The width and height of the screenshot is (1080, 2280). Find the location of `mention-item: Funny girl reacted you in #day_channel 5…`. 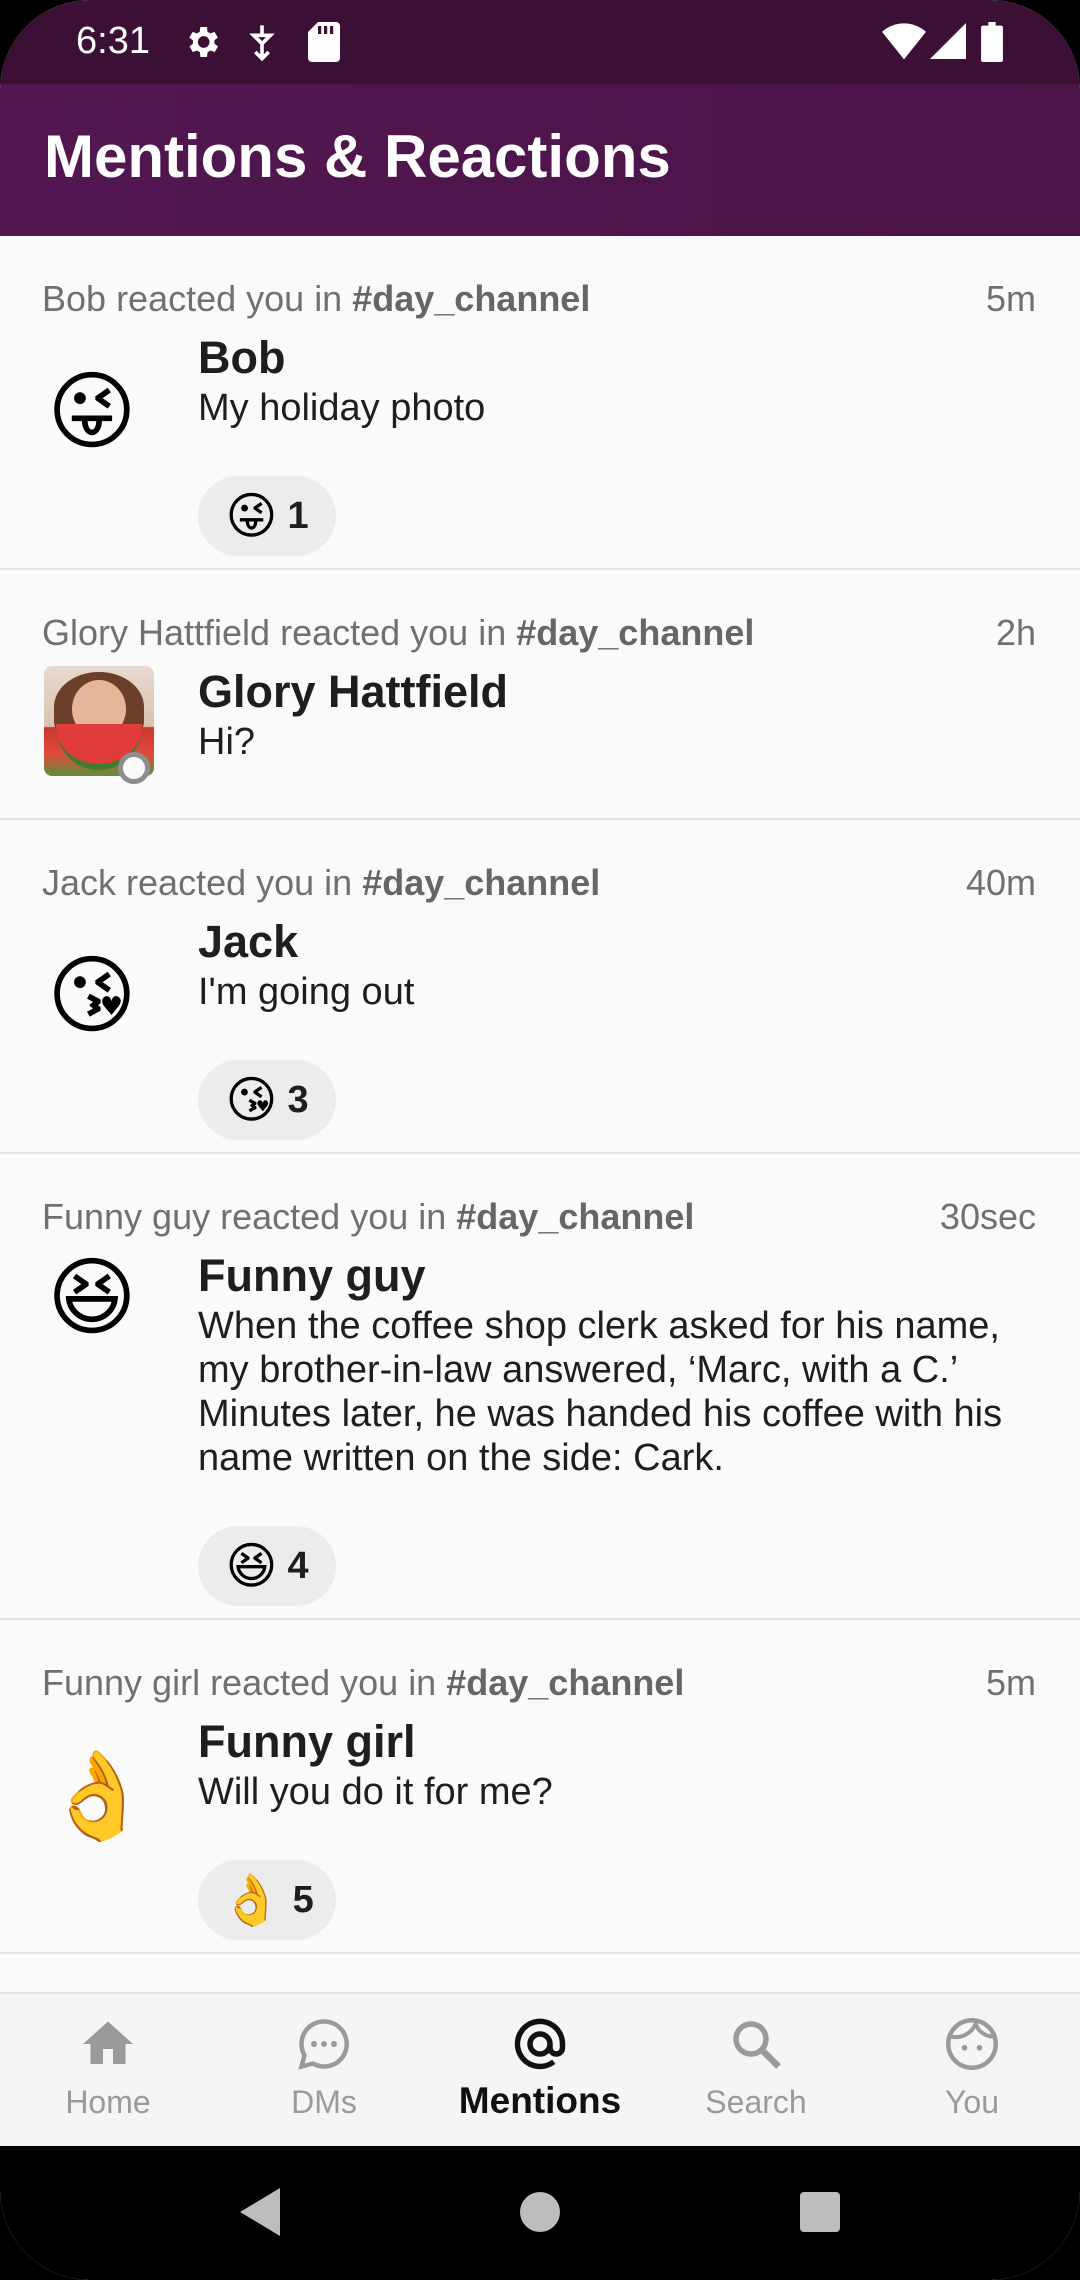

mention-item: Funny girl reacted you in #day_channel 5… is located at coordinates (540, 1787).